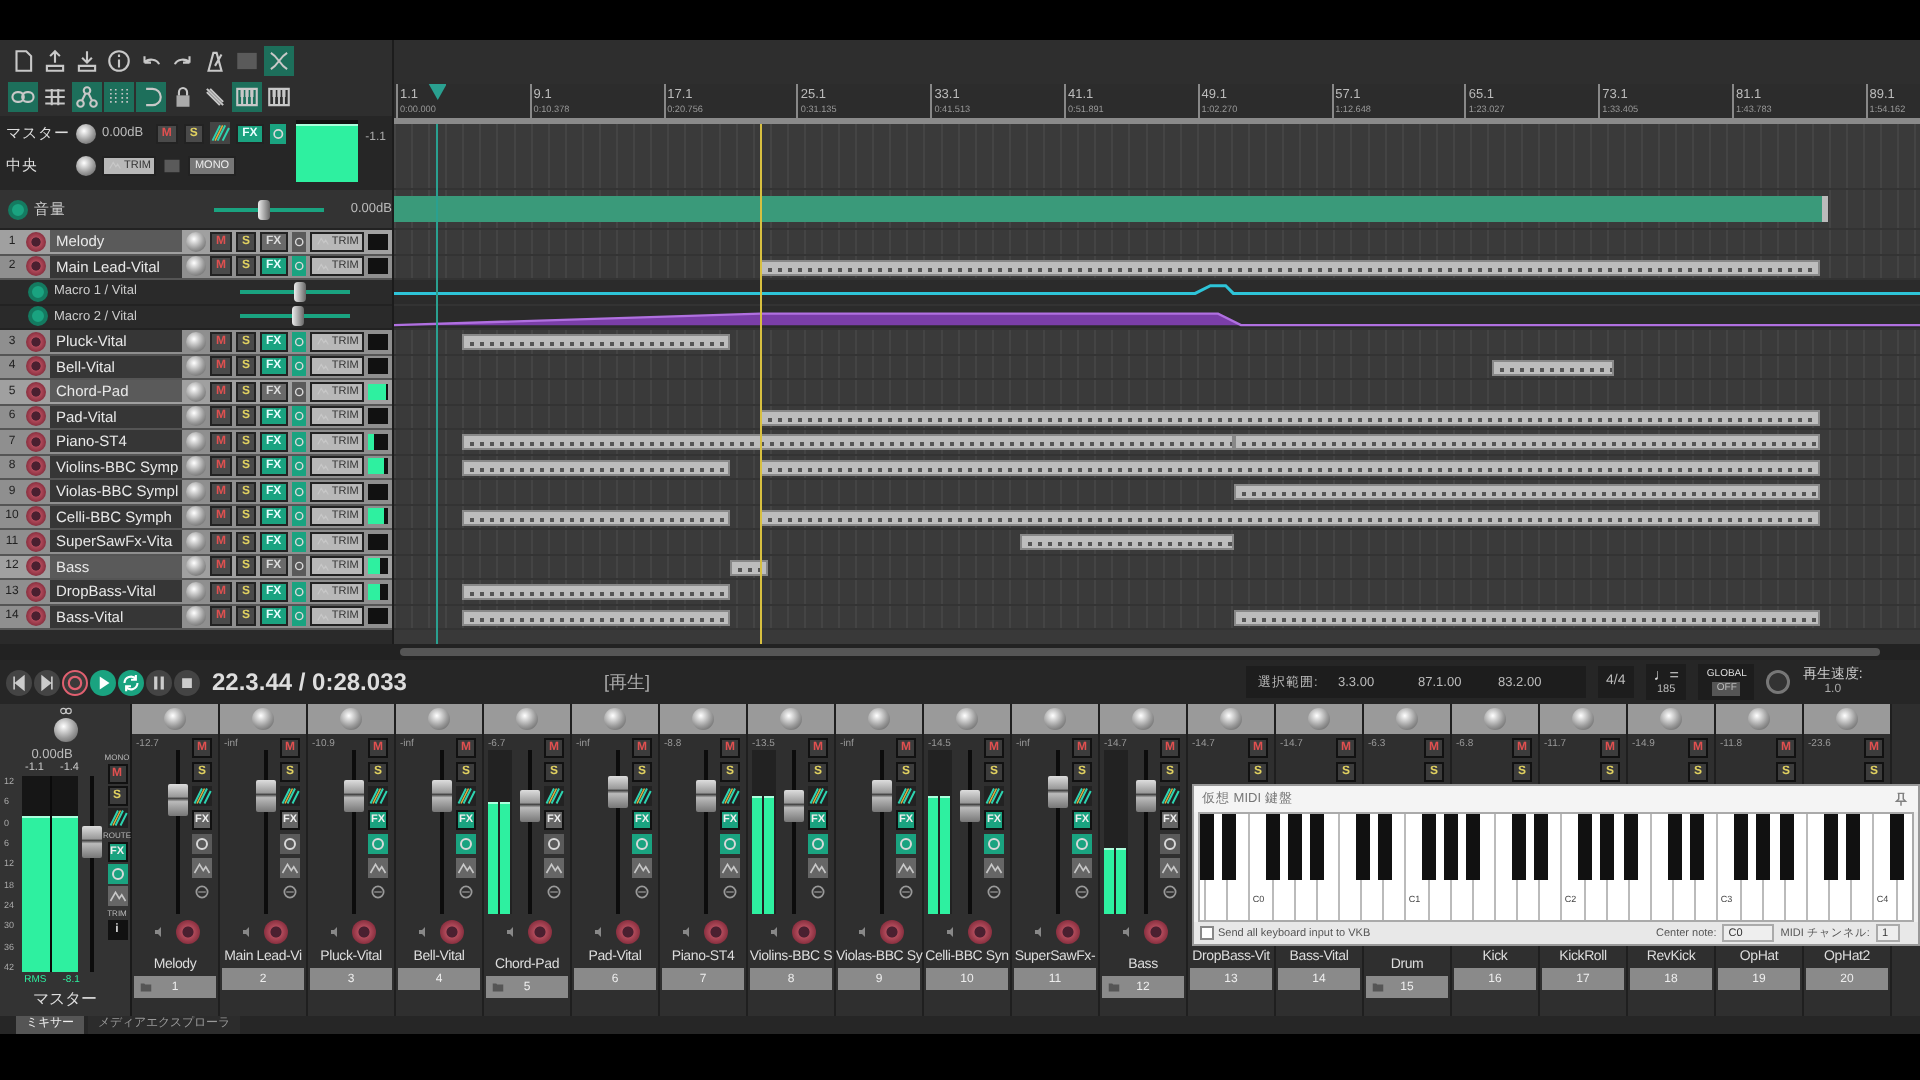  I want to click on stop-icon, so click(187, 682).